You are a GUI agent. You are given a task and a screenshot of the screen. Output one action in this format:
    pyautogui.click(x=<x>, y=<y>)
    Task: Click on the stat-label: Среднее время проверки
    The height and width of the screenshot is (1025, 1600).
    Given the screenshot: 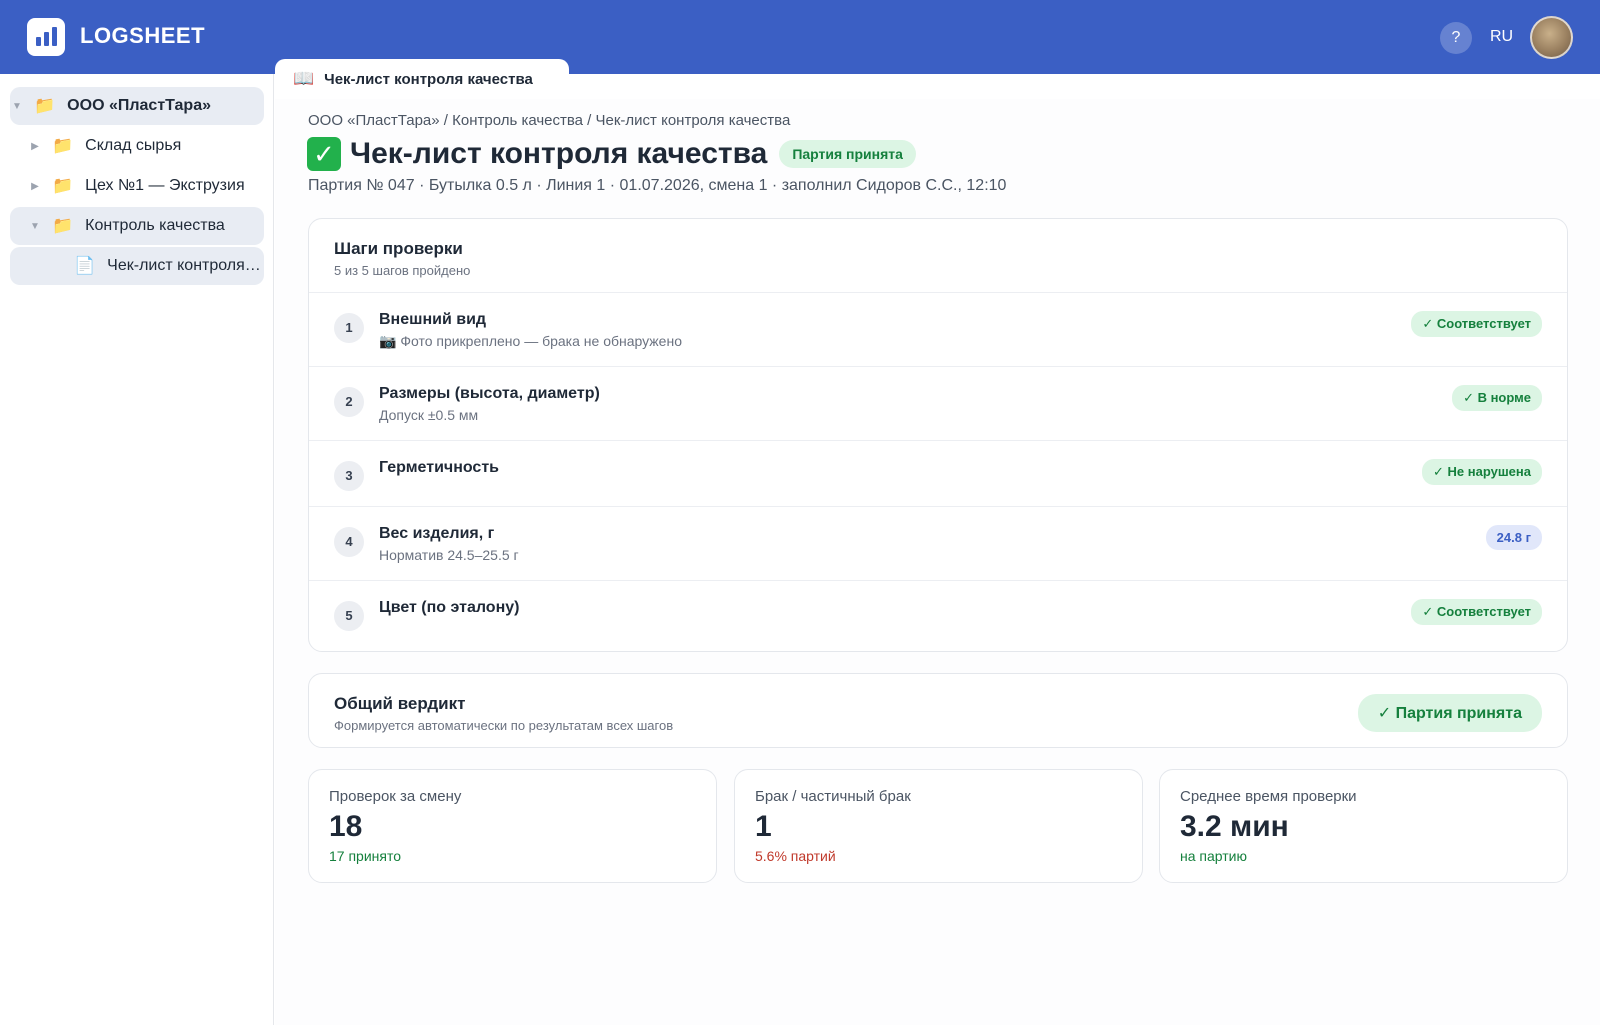 What is the action you would take?
    pyautogui.click(x=1268, y=796)
    